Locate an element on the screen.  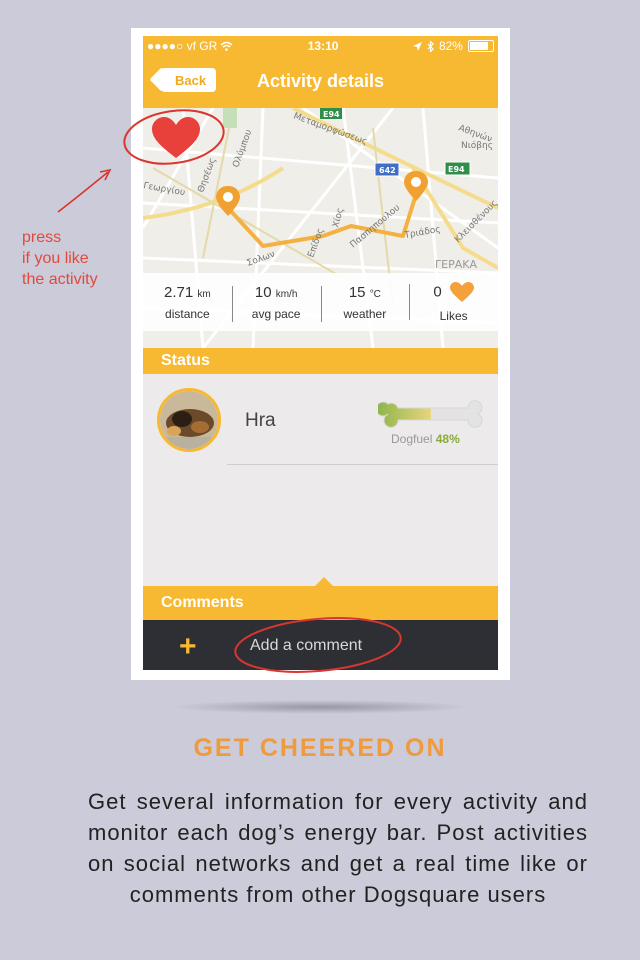
map-label: ΓΕΡΑΚΑ is located at coordinates (456, 264).